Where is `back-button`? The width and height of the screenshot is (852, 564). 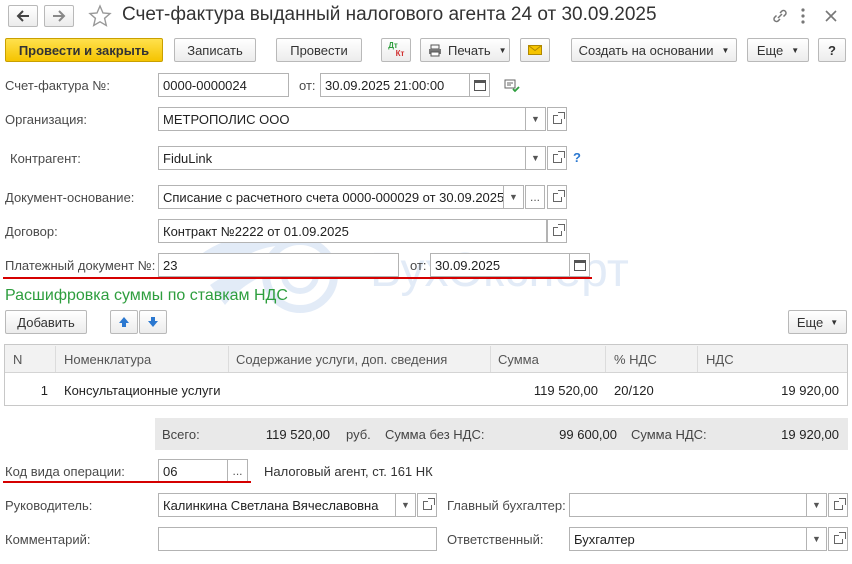
back-button is located at coordinates (23, 16).